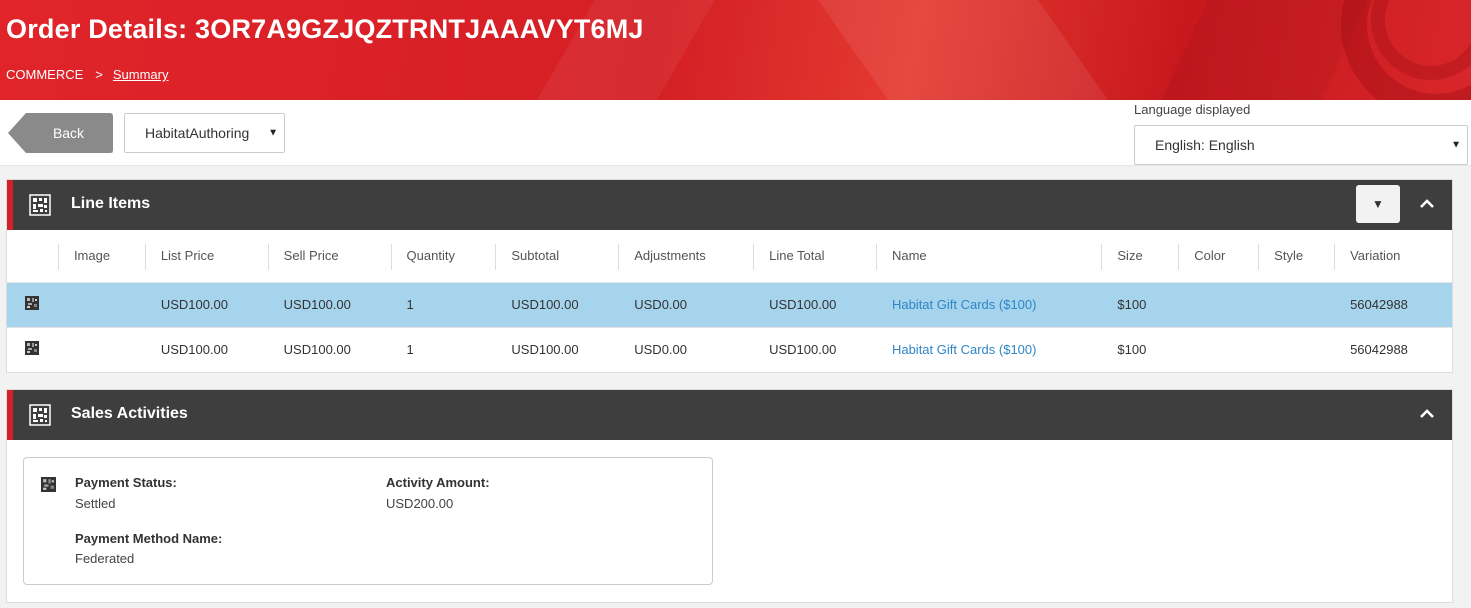 The width and height of the screenshot is (1471, 608). I want to click on filter-dropdown-button: ▼, so click(1378, 204).